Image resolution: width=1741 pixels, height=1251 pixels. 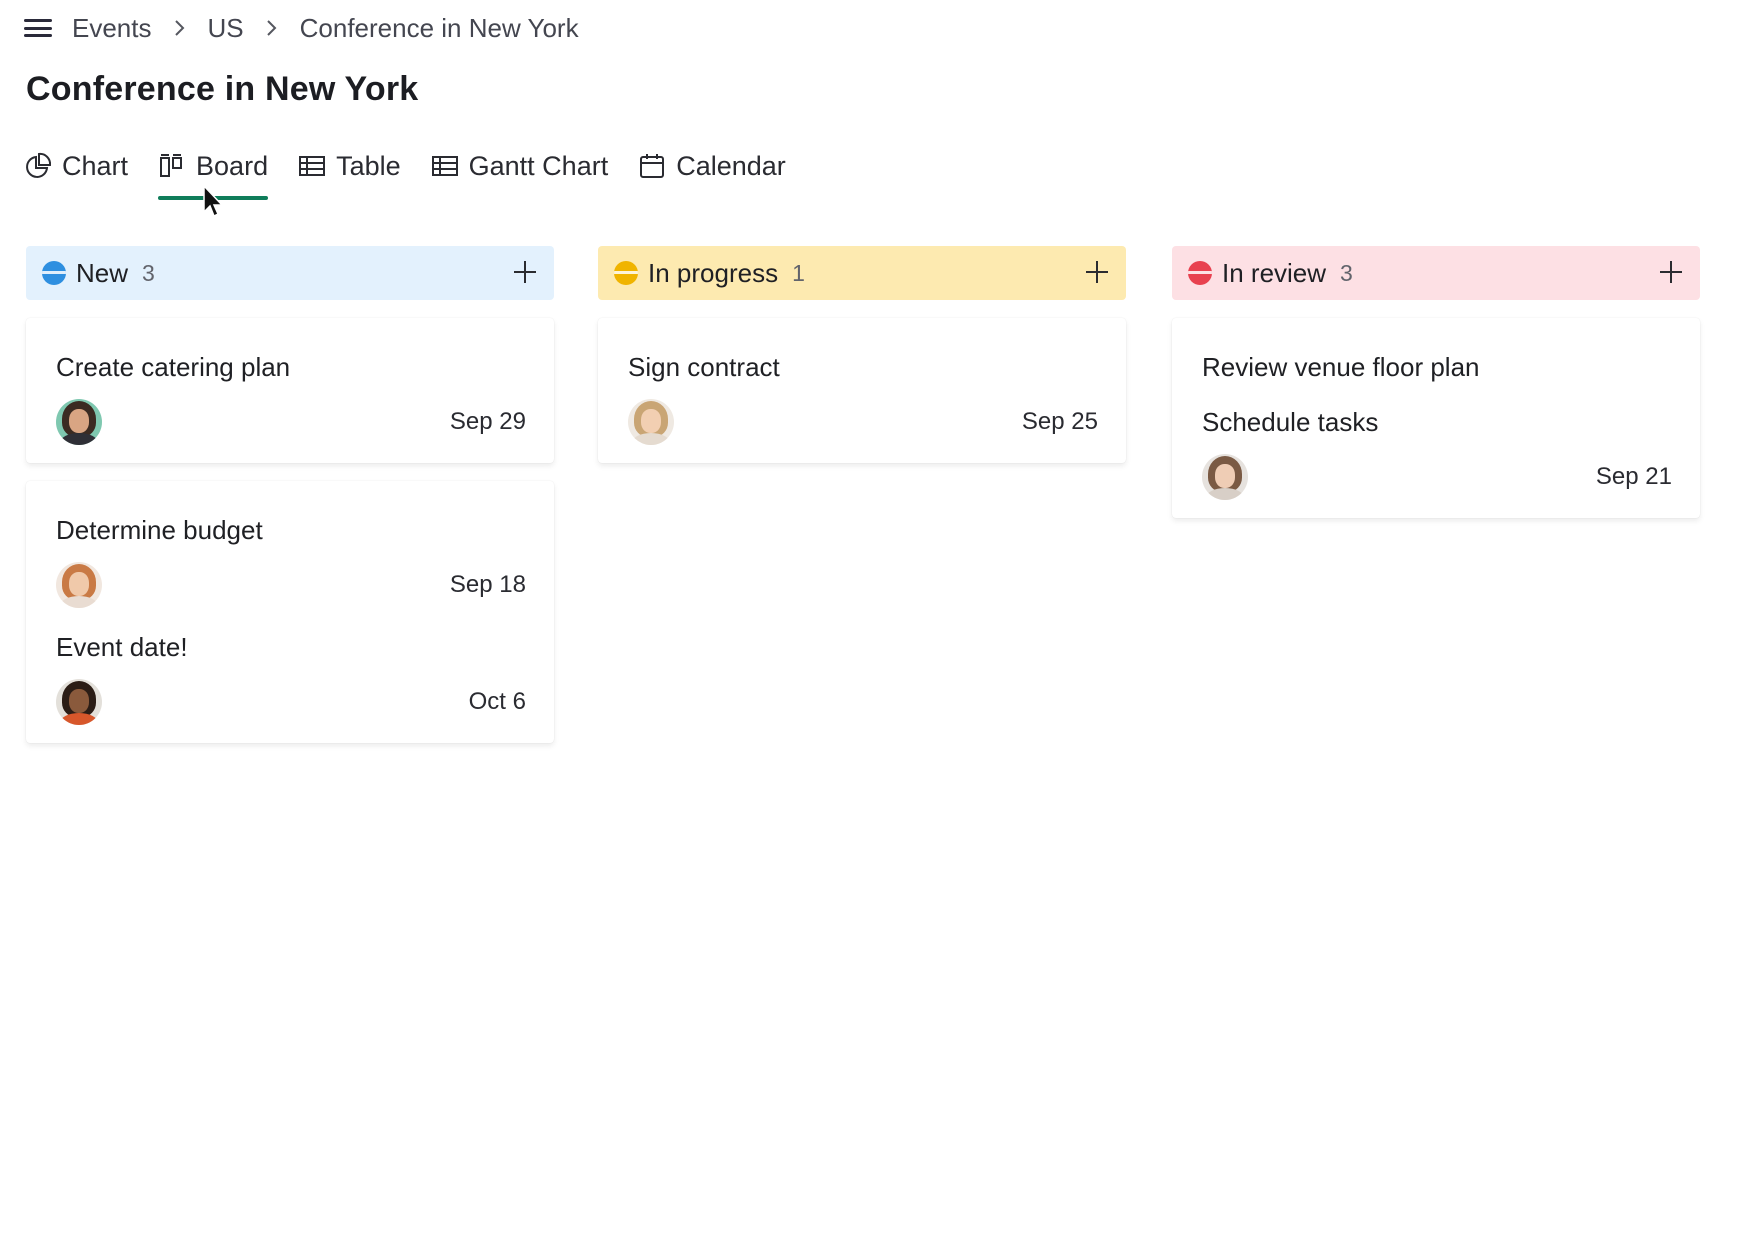 I want to click on tab-board: Board, so click(x=213, y=173).